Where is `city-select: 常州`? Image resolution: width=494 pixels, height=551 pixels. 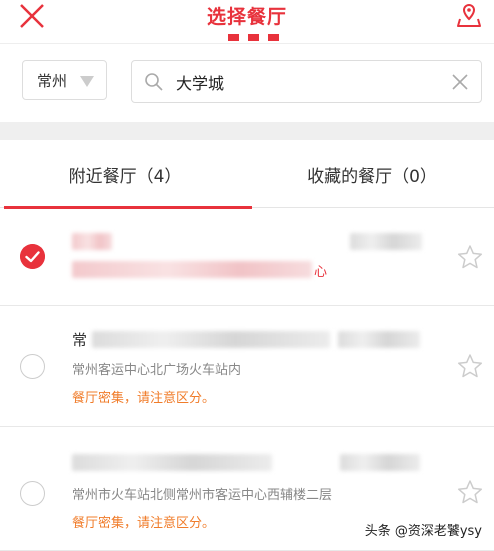
city-select: 常州 is located at coordinates (64, 80).